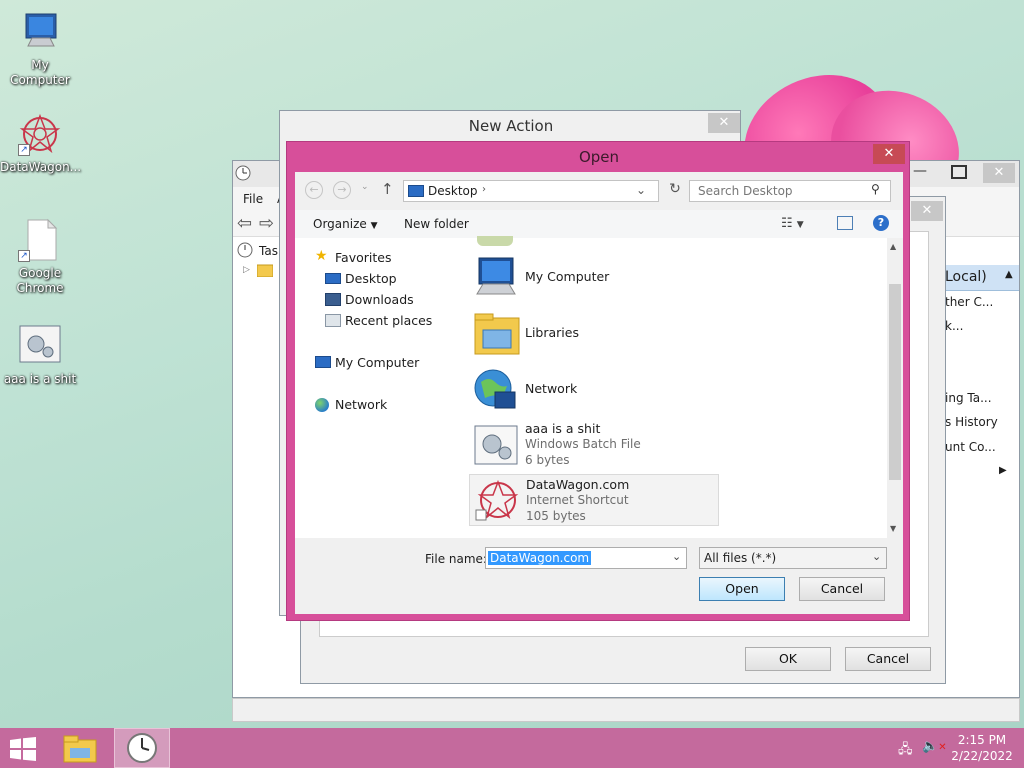  I want to click on desktop-icon-google-chrome: ↗ Google Chrome, so click(40, 257).